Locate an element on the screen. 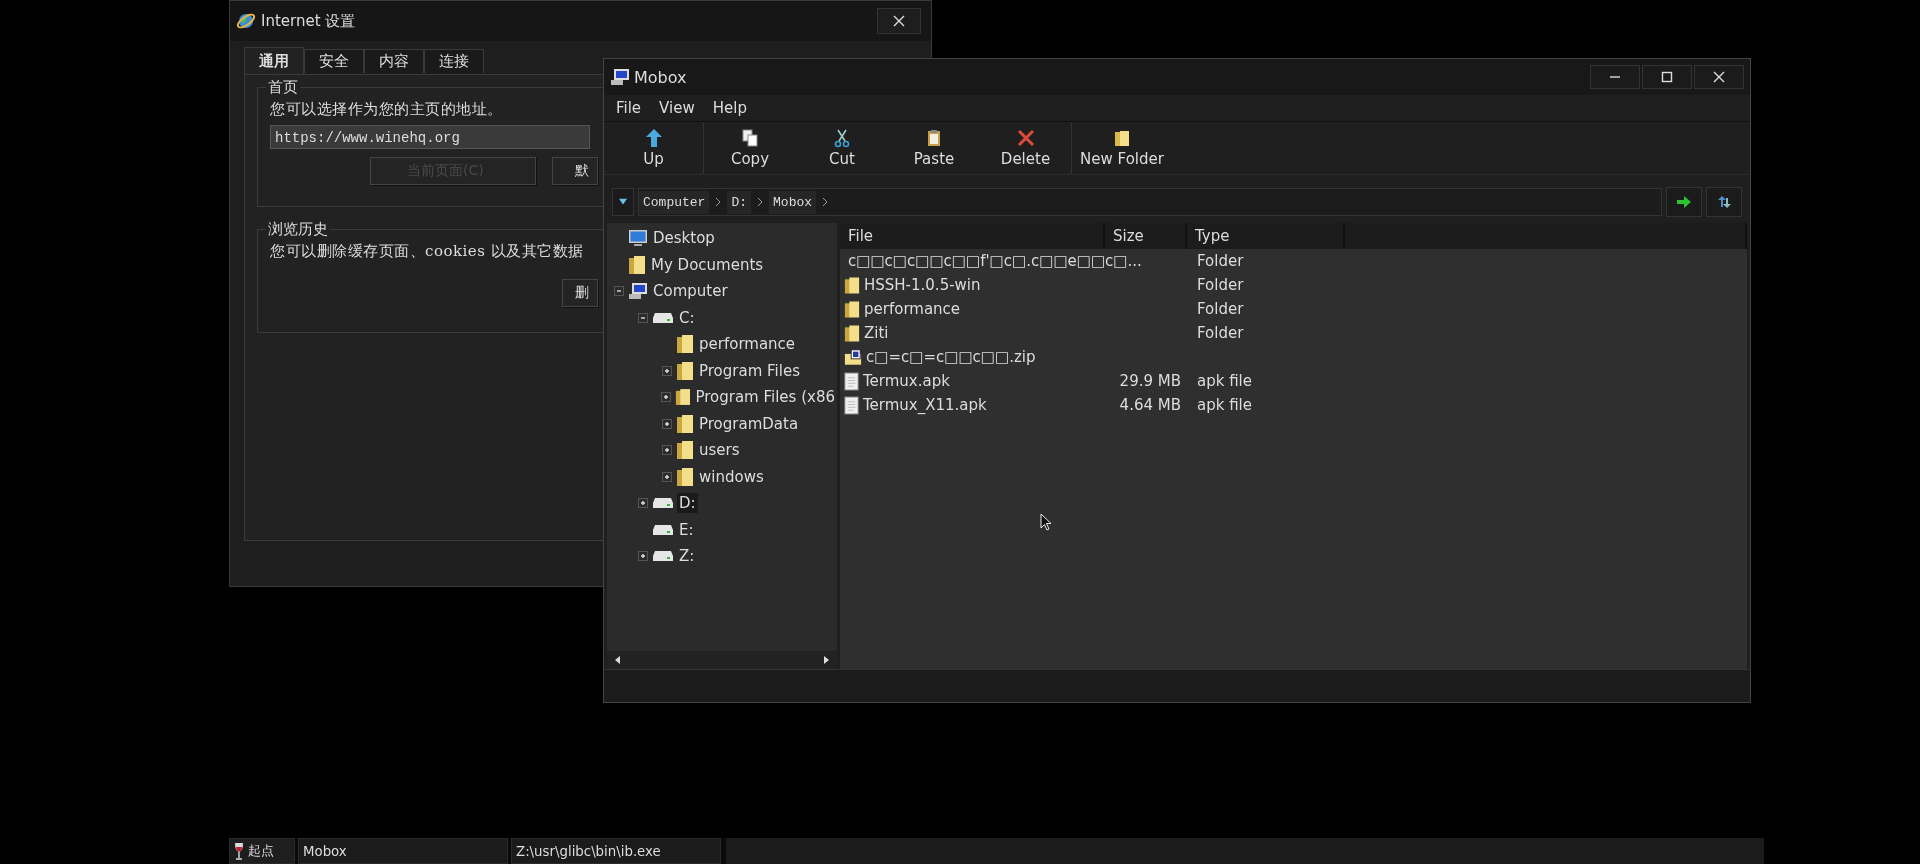 The image size is (1920, 864). toolbar-button: New Folder is located at coordinates (1122, 148).